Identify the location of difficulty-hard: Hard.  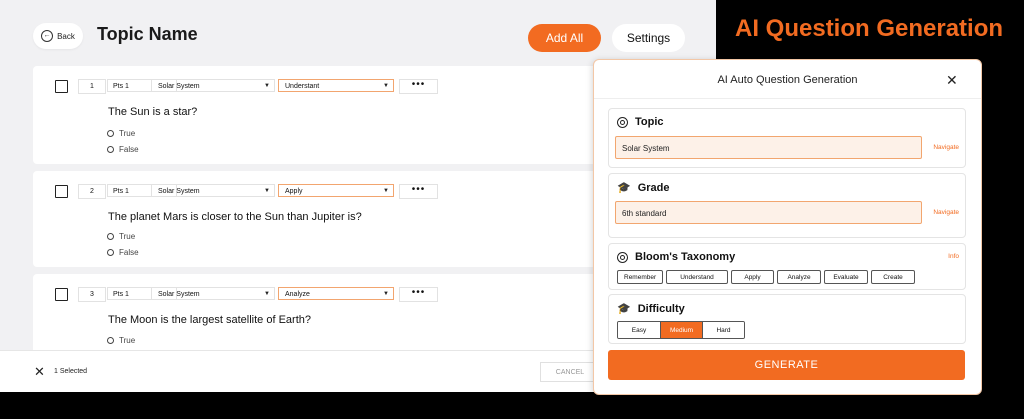
(723, 330).